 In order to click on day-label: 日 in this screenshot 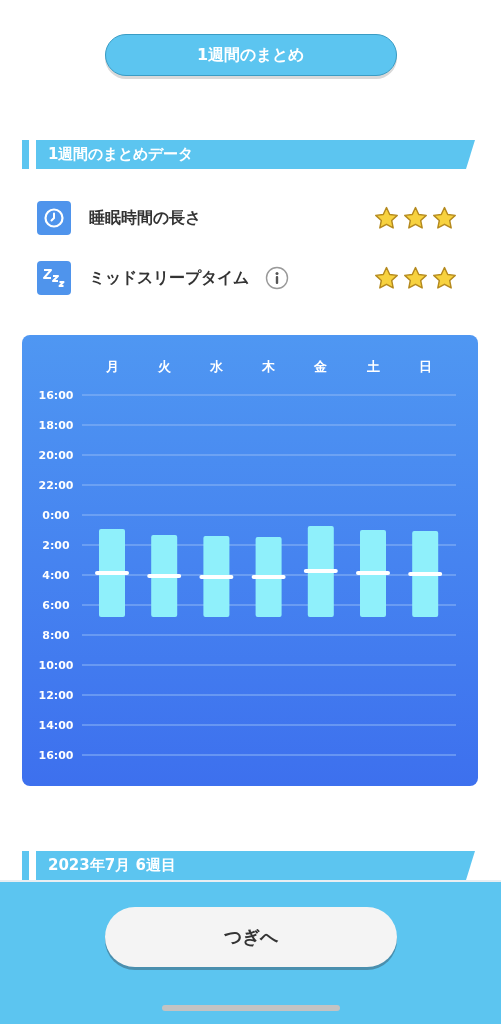, I will do `click(425, 366)`.